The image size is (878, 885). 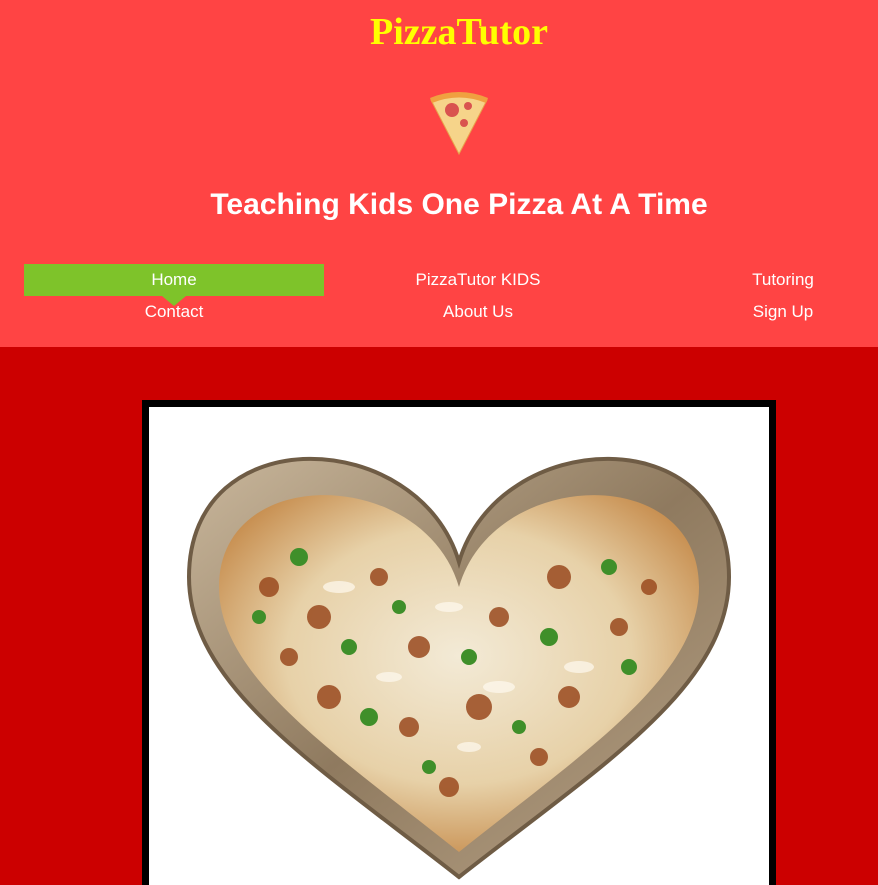 What do you see at coordinates (174, 285) in the screenshot?
I see `nav-home: Home` at bounding box center [174, 285].